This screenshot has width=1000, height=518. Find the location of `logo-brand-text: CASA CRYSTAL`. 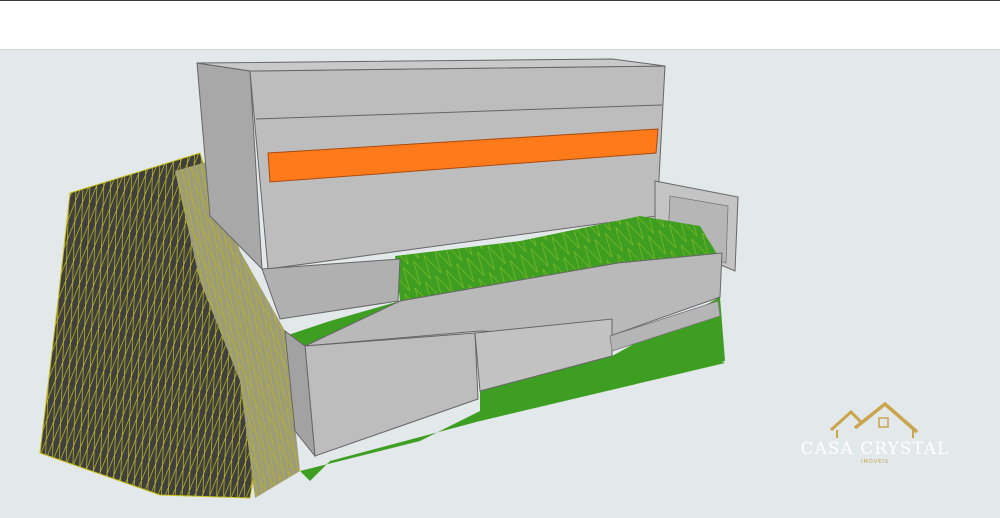

logo-brand-text: CASA CRYSTAL is located at coordinates (875, 449).